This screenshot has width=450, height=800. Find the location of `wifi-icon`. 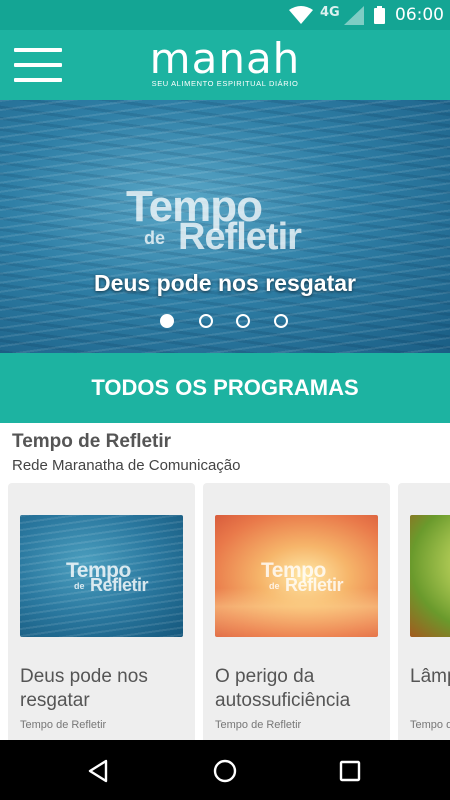

wifi-icon is located at coordinates (301, 15).